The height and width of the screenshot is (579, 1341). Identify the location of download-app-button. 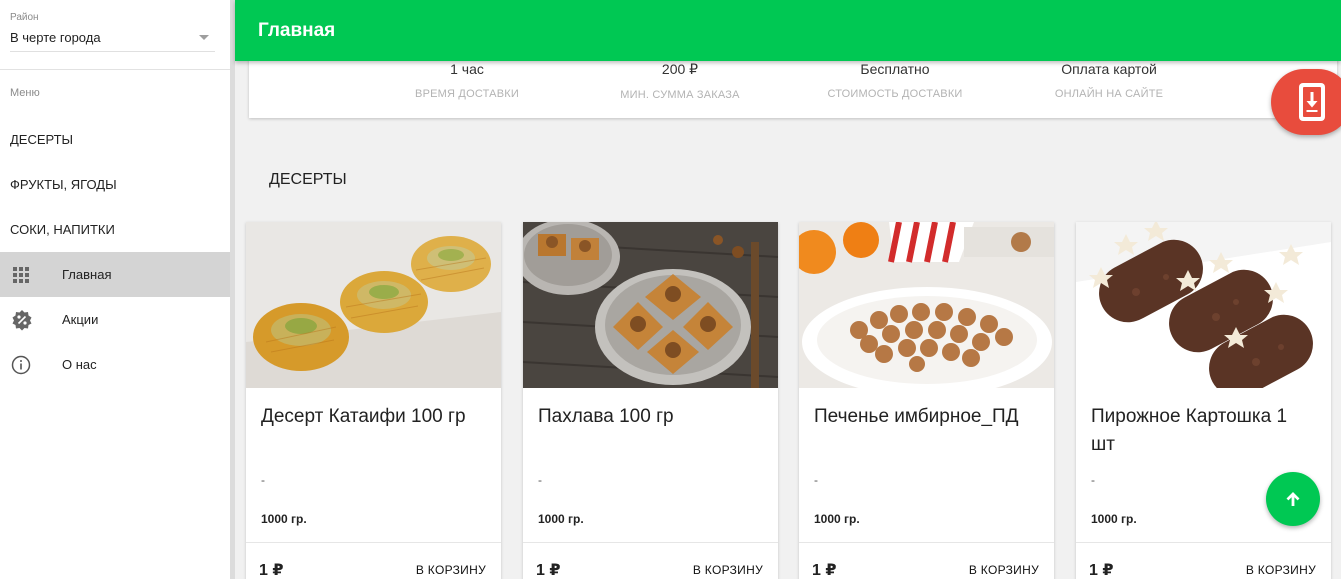
(1306, 102).